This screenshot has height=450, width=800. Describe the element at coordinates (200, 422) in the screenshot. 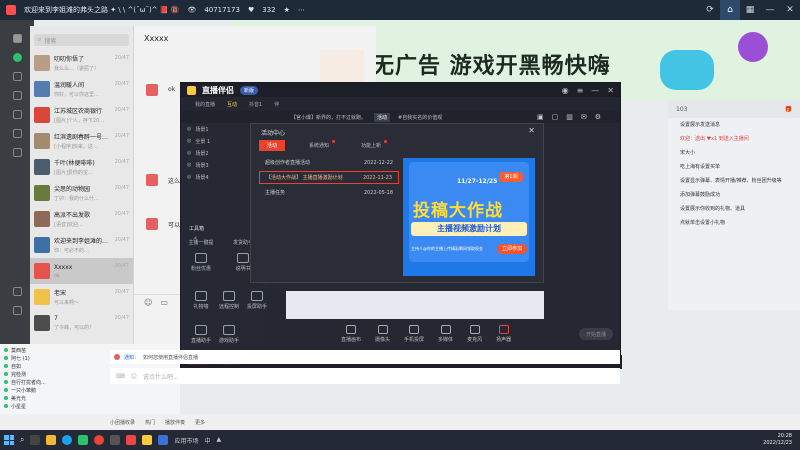

I see `footer-item: 更多` at that location.